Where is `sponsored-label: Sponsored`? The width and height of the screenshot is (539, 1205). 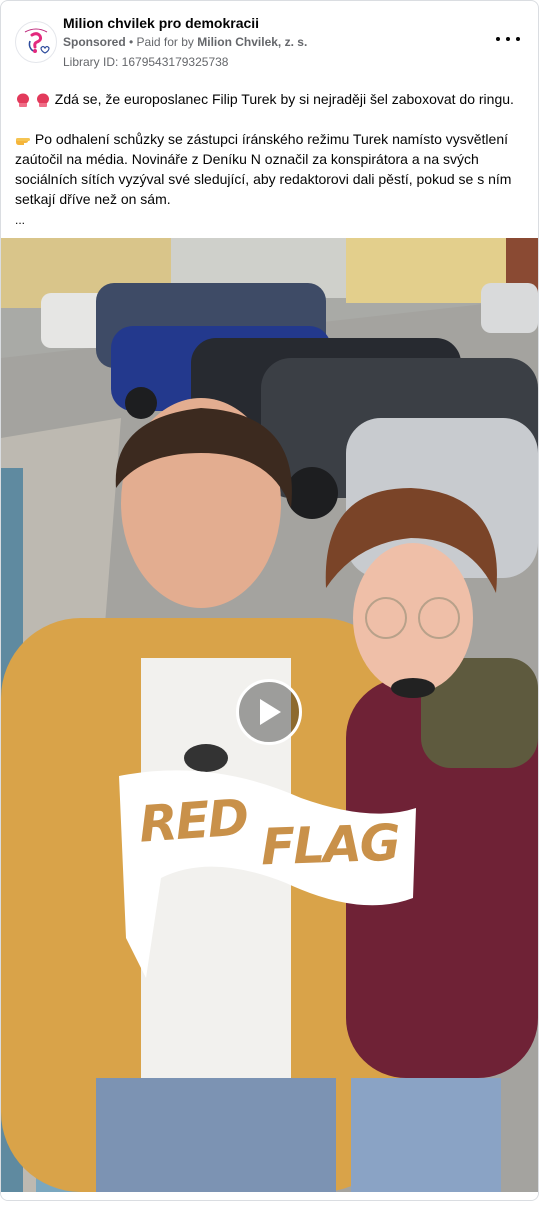
sponsored-label: Sponsored is located at coordinates (94, 42).